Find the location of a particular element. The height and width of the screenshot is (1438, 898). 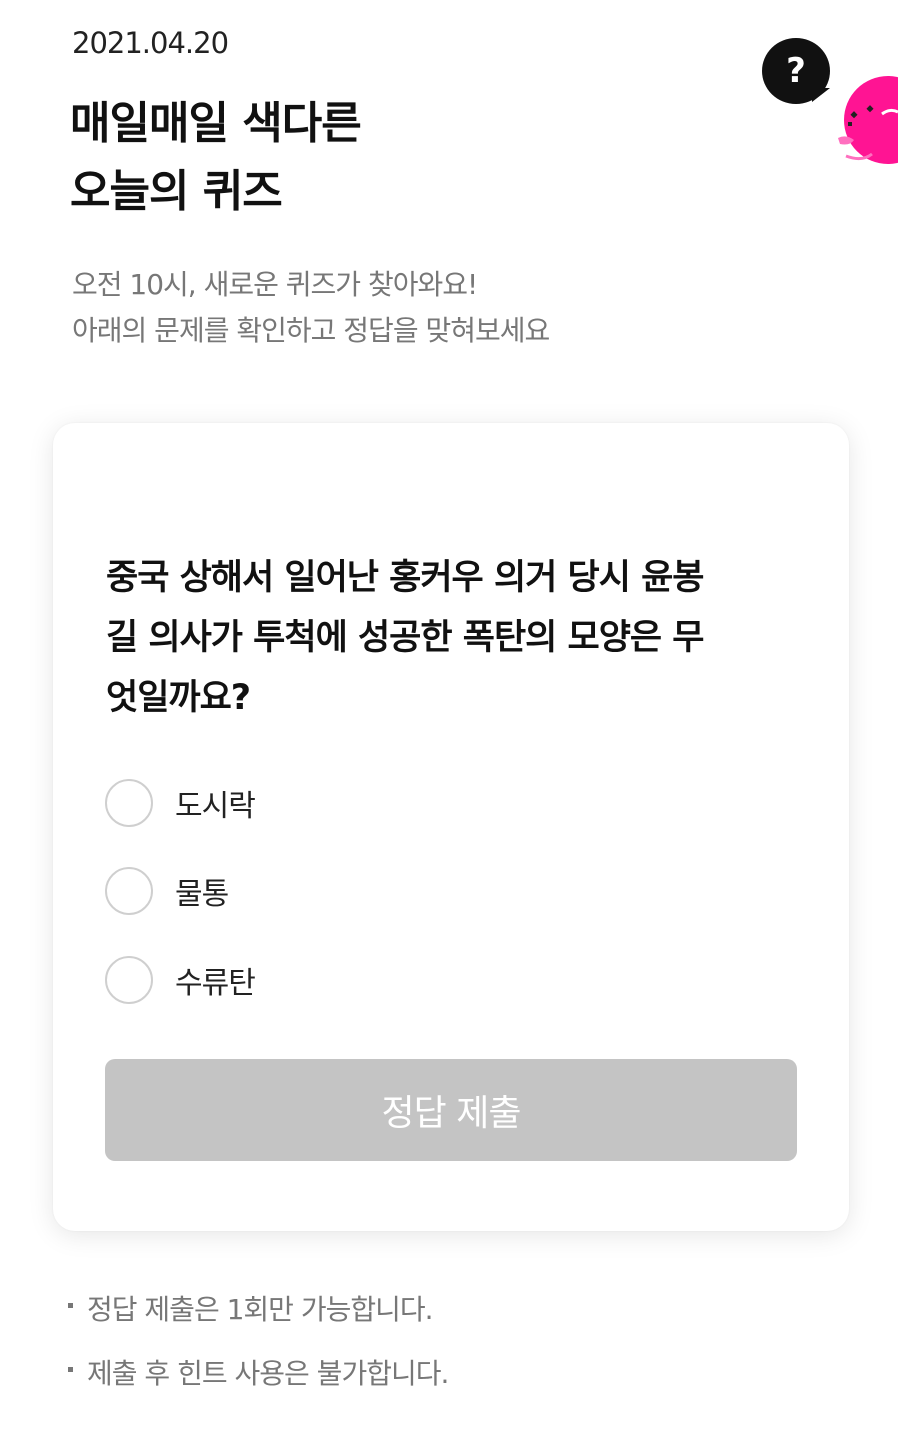

page-title-line1: 매일매일 색다른 is located at coordinates (216, 123).